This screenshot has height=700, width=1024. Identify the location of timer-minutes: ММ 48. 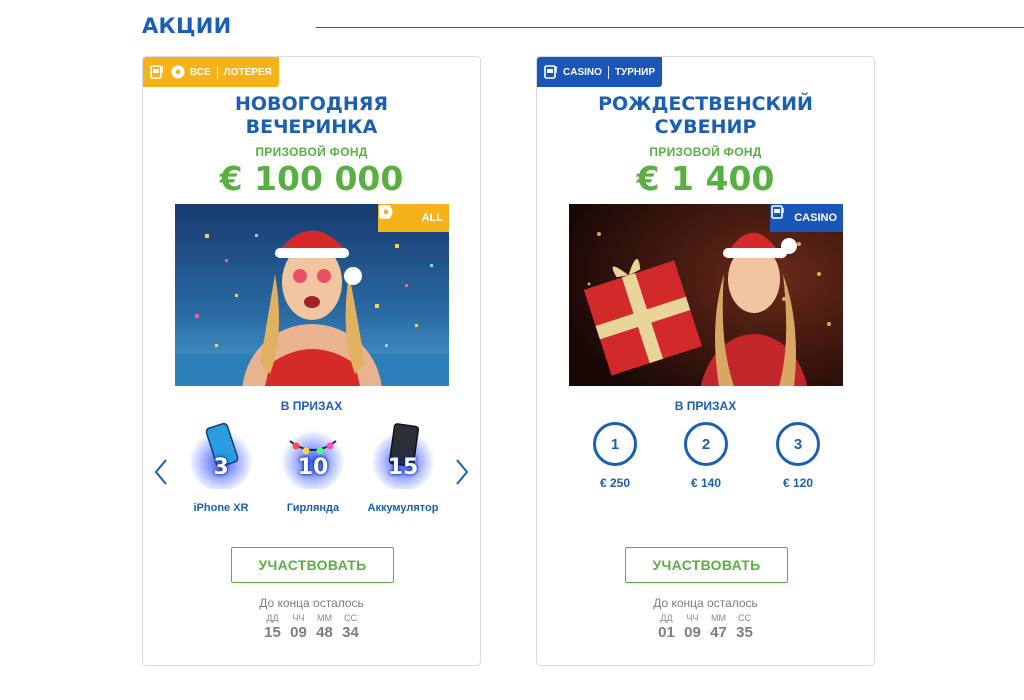
(325, 627).